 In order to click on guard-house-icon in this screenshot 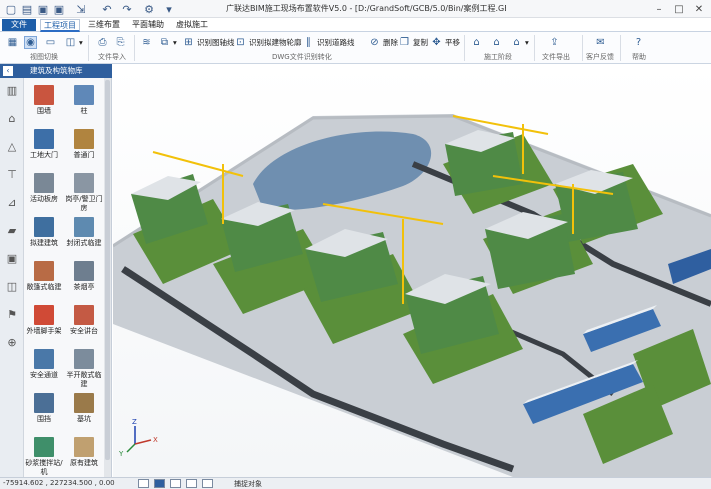, I will do `click(84, 183)`.